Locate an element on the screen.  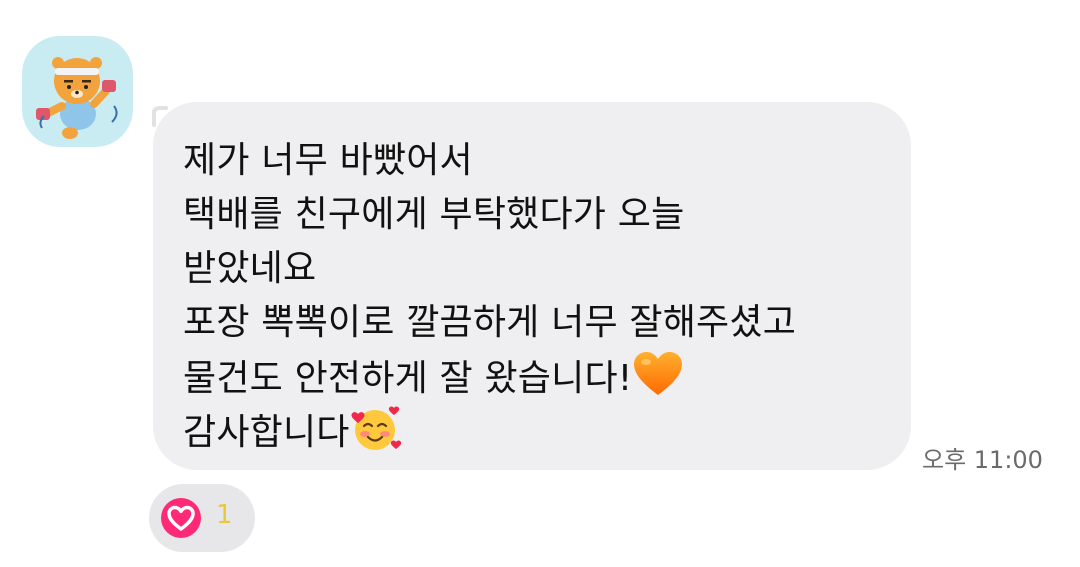
reaction-count: 1 is located at coordinates (224, 515).